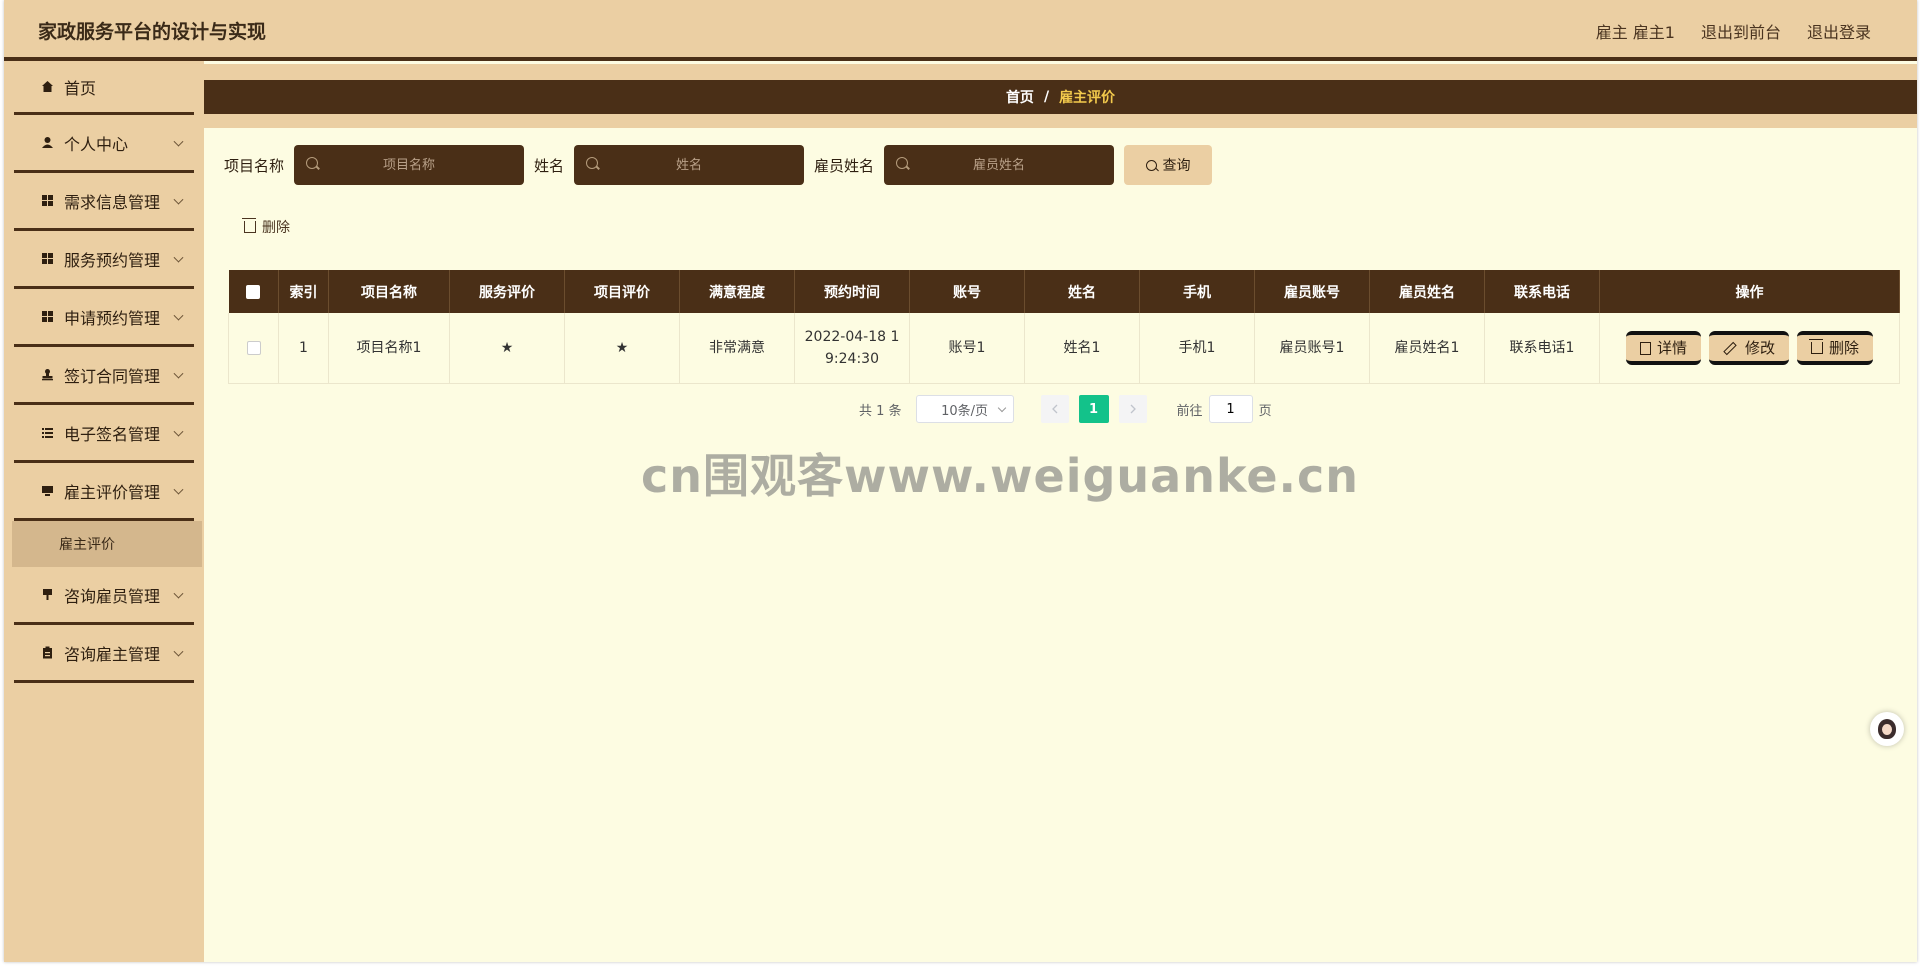  Describe the element at coordinates (47, 375) in the screenshot. I see `stamp-icon` at that location.